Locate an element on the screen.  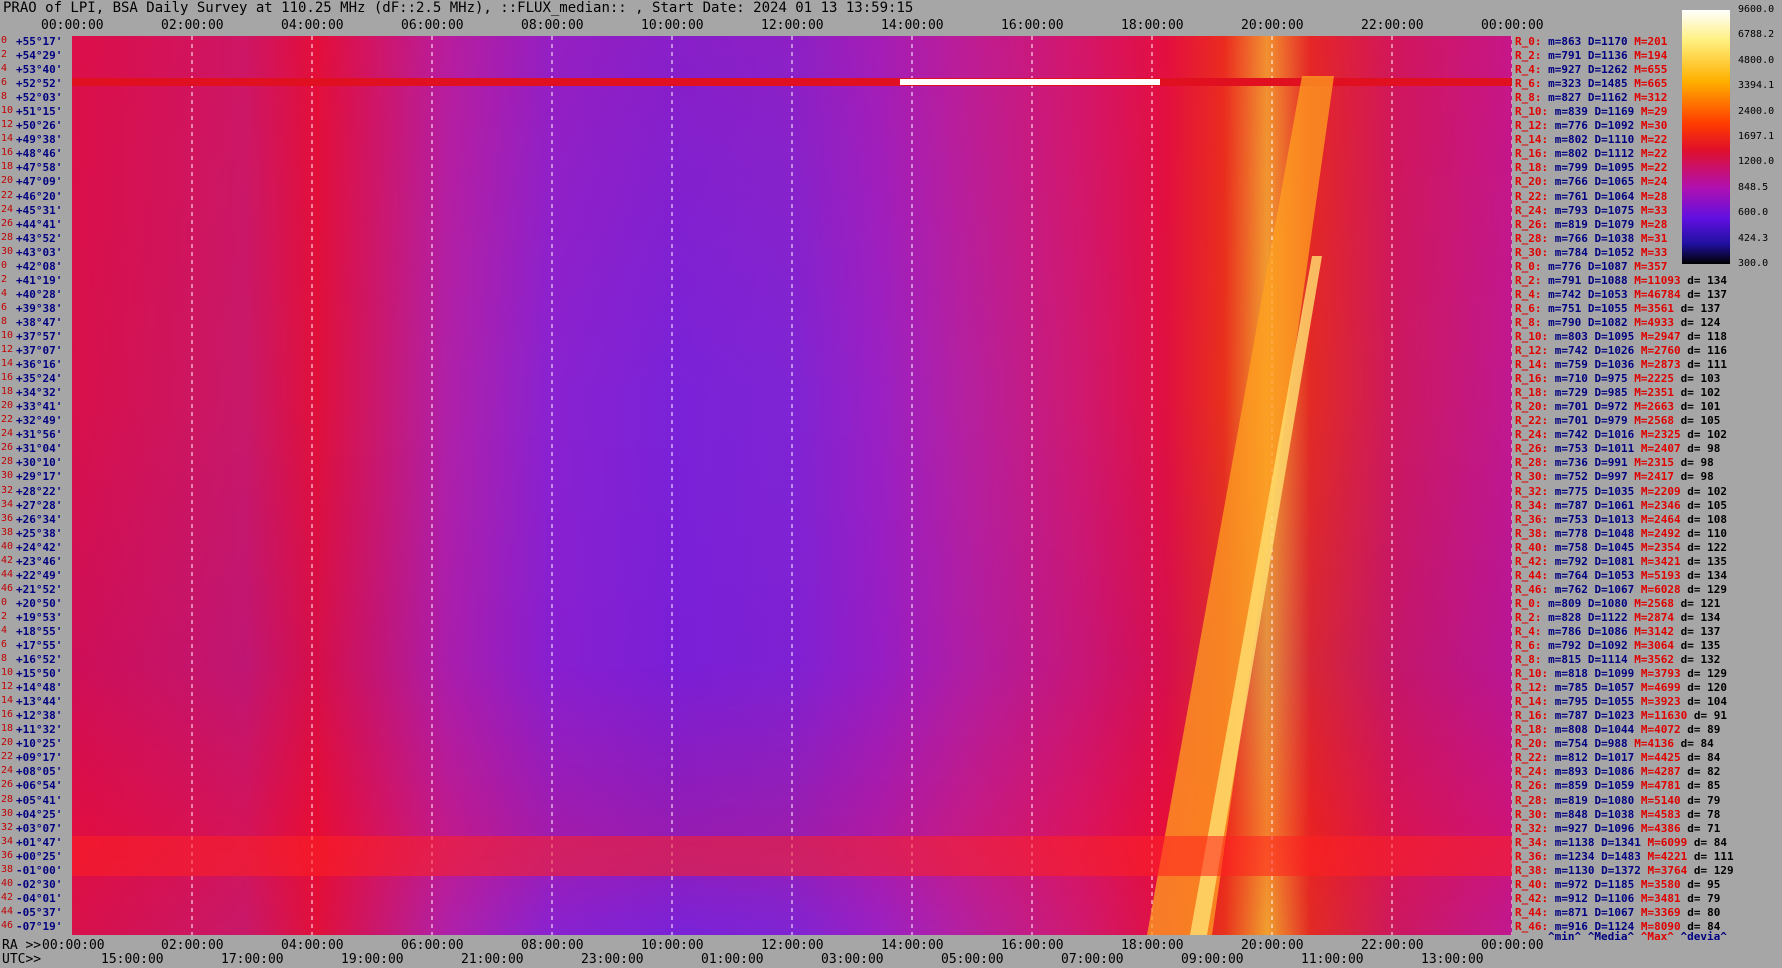
declination-label: -04°01' is located at coordinates (39, 898).